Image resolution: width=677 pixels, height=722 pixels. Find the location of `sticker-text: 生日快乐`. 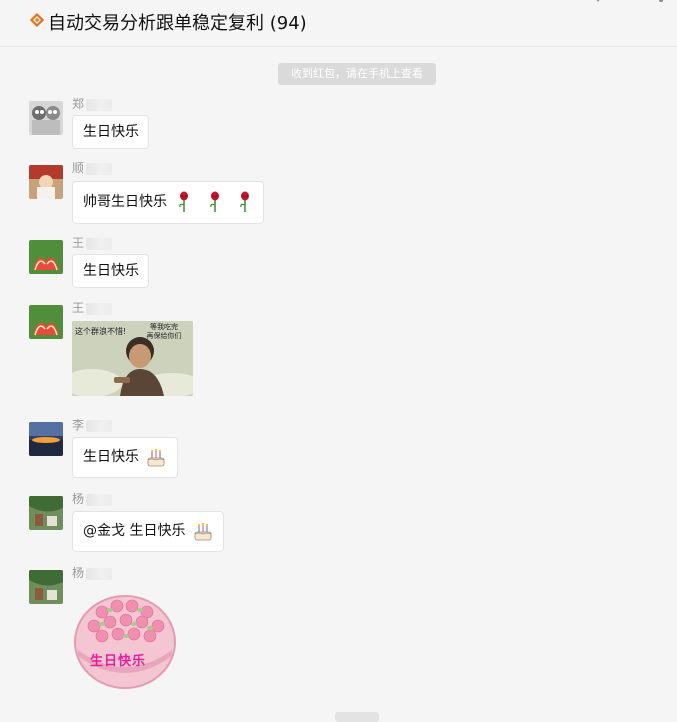

sticker-text: 生日快乐 is located at coordinates (118, 661).